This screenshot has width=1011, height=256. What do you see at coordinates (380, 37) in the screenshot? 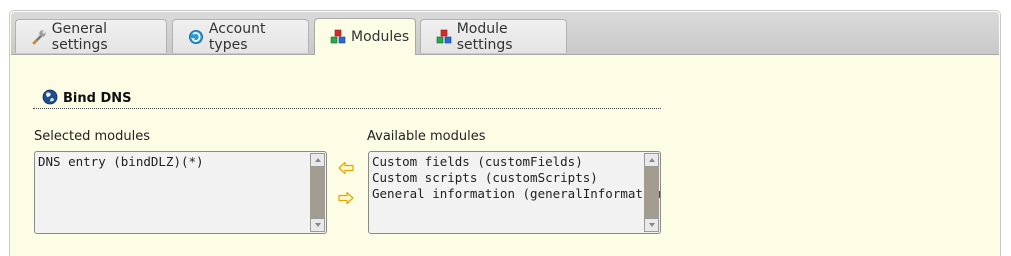
I see `tab-label: Modules` at bounding box center [380, 37].